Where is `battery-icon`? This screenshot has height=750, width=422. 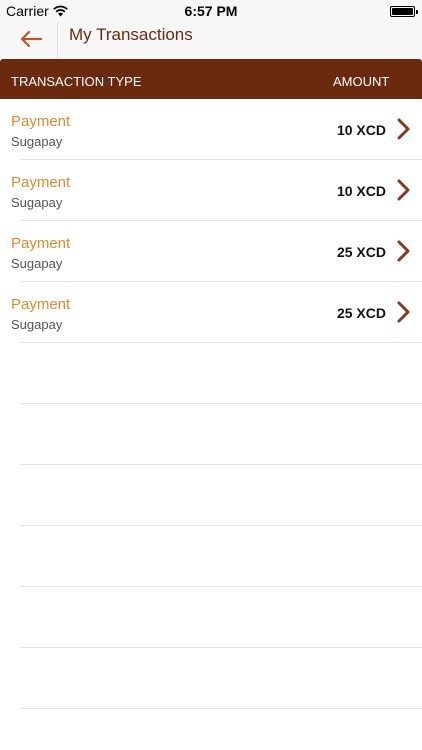 battery-icon is located at coordinates (404, 11).